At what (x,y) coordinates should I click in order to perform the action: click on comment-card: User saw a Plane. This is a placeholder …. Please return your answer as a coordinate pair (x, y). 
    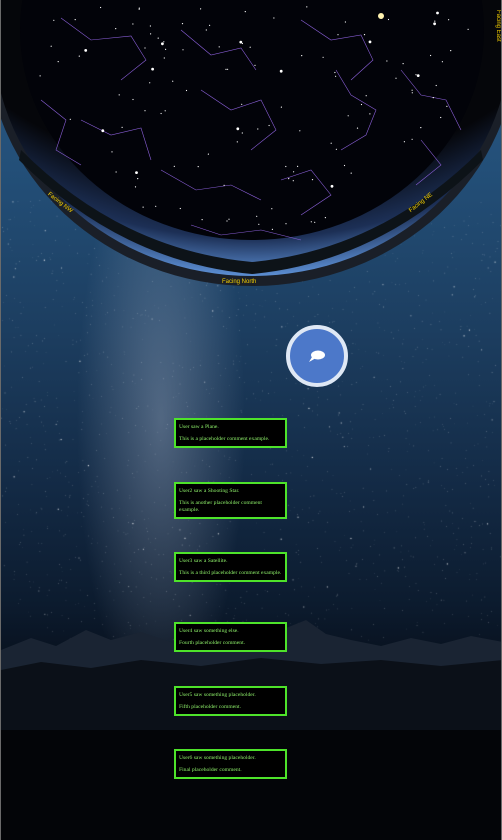
    Looking at the image, I should click on (230, 433).